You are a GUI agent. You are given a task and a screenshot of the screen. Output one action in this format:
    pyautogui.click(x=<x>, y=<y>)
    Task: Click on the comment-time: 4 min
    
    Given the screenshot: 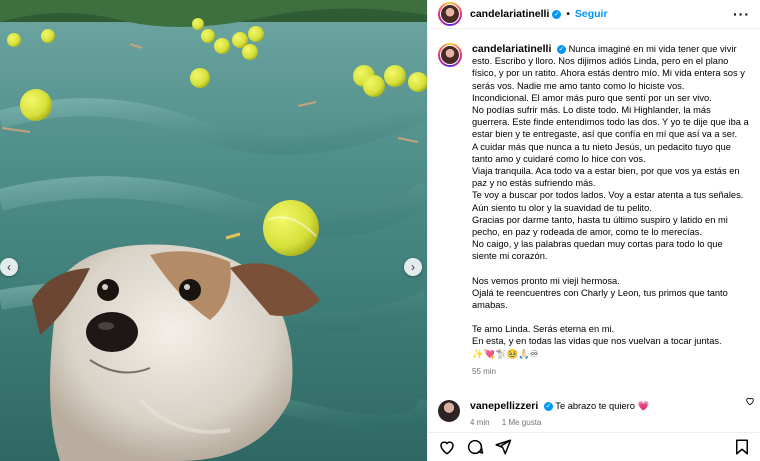 What is the action you would take?
    pyautogui.click(x=480, y=422)
    